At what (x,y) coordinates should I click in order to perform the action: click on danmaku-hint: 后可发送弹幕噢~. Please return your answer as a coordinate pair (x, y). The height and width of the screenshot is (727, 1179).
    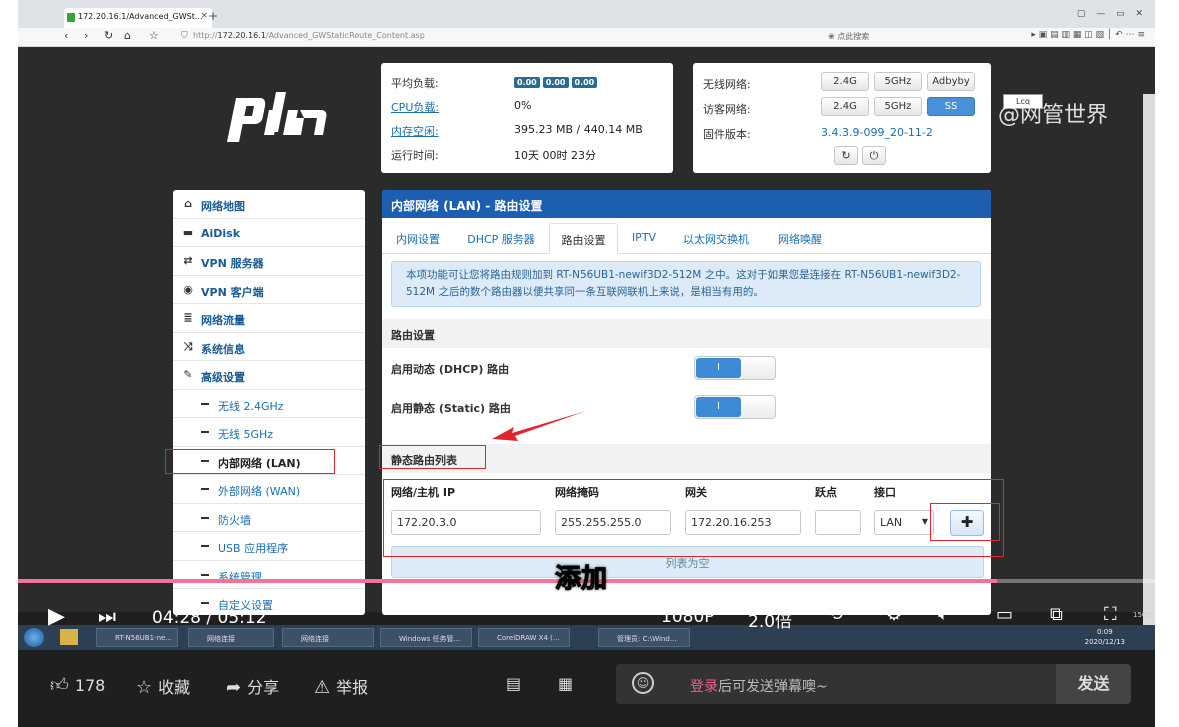
    Looking at the image, I should click on (773, 687).